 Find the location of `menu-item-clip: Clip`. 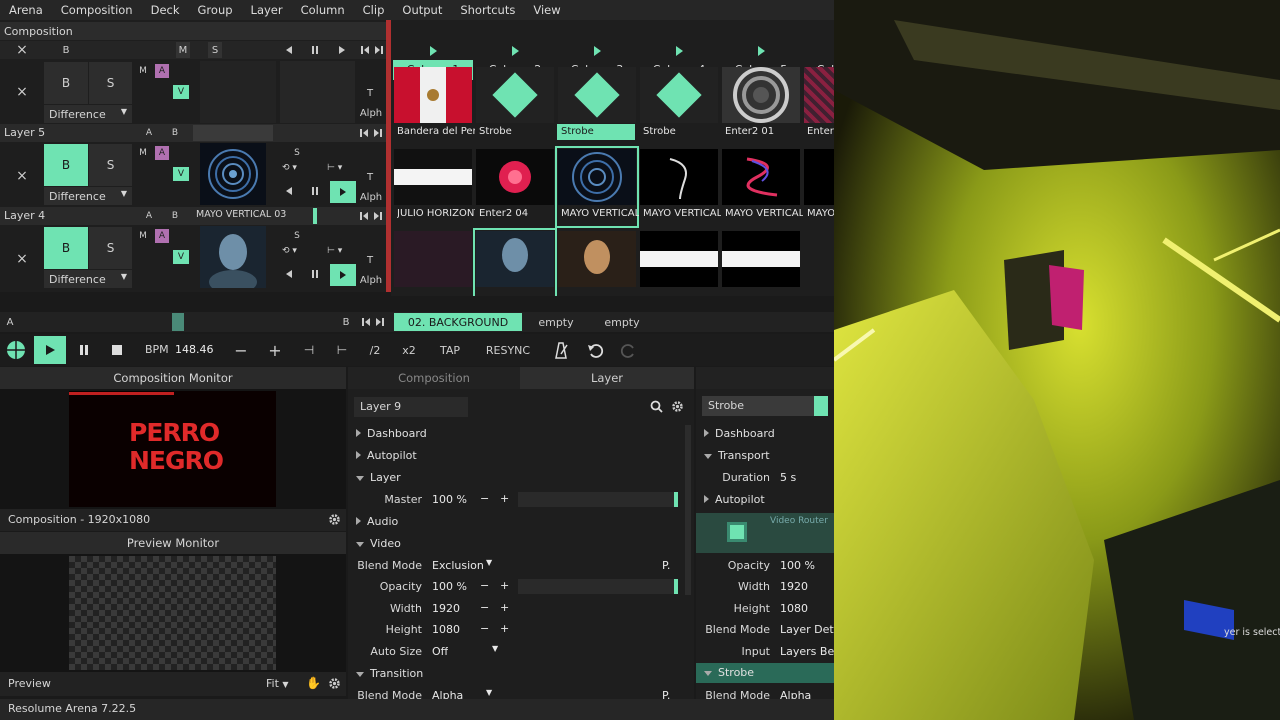

menu-item-clip: Clip is located at coordinates (374, 10).